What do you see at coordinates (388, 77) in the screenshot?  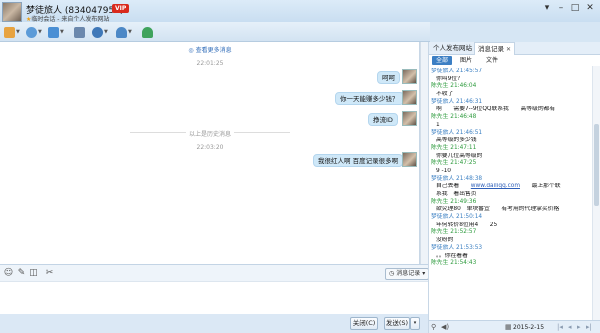 I see `message-bubble: 呵呵` at bounding box center [388, 77].